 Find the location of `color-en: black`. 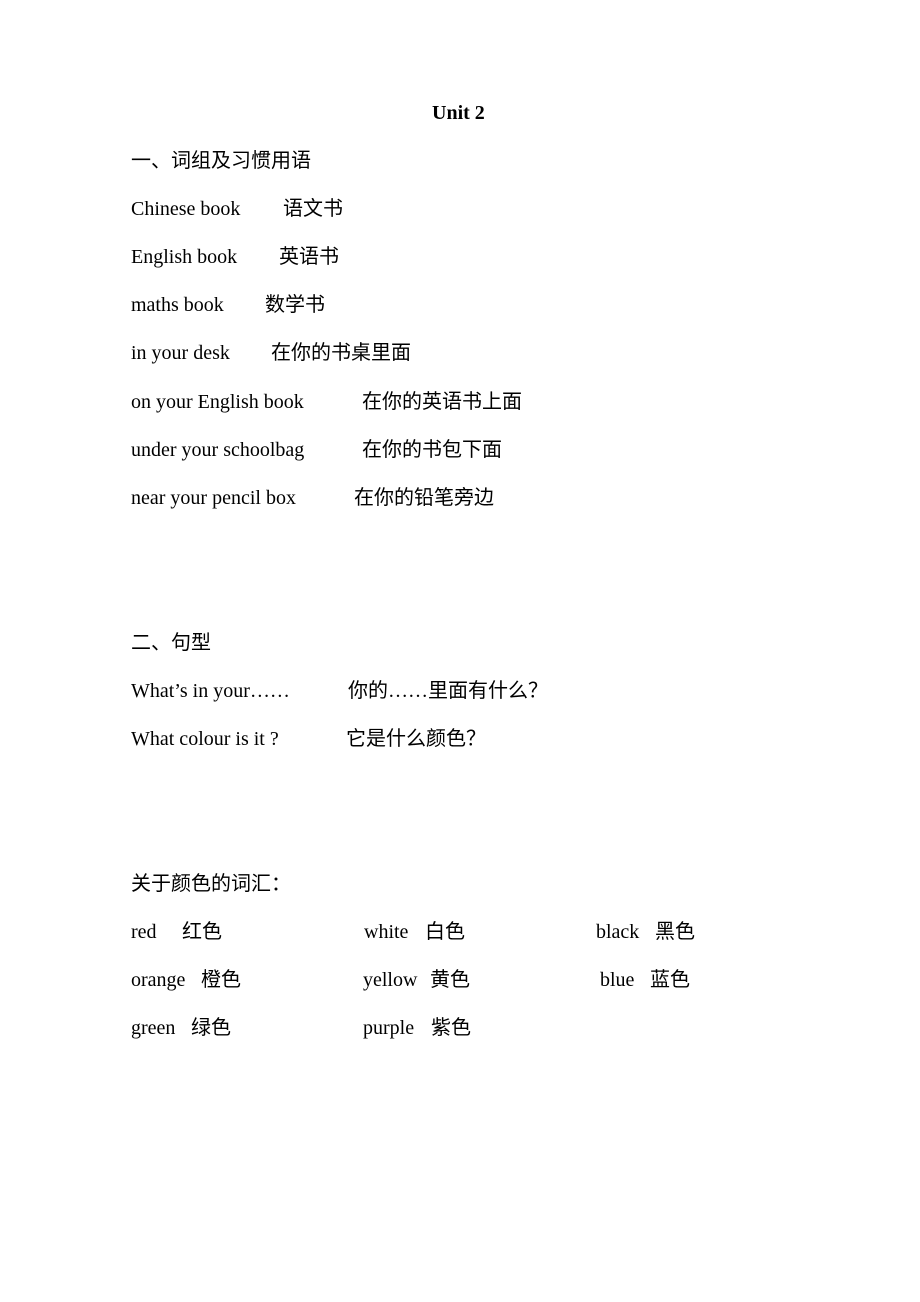

color-en: black is located at coordinates (618, 932).